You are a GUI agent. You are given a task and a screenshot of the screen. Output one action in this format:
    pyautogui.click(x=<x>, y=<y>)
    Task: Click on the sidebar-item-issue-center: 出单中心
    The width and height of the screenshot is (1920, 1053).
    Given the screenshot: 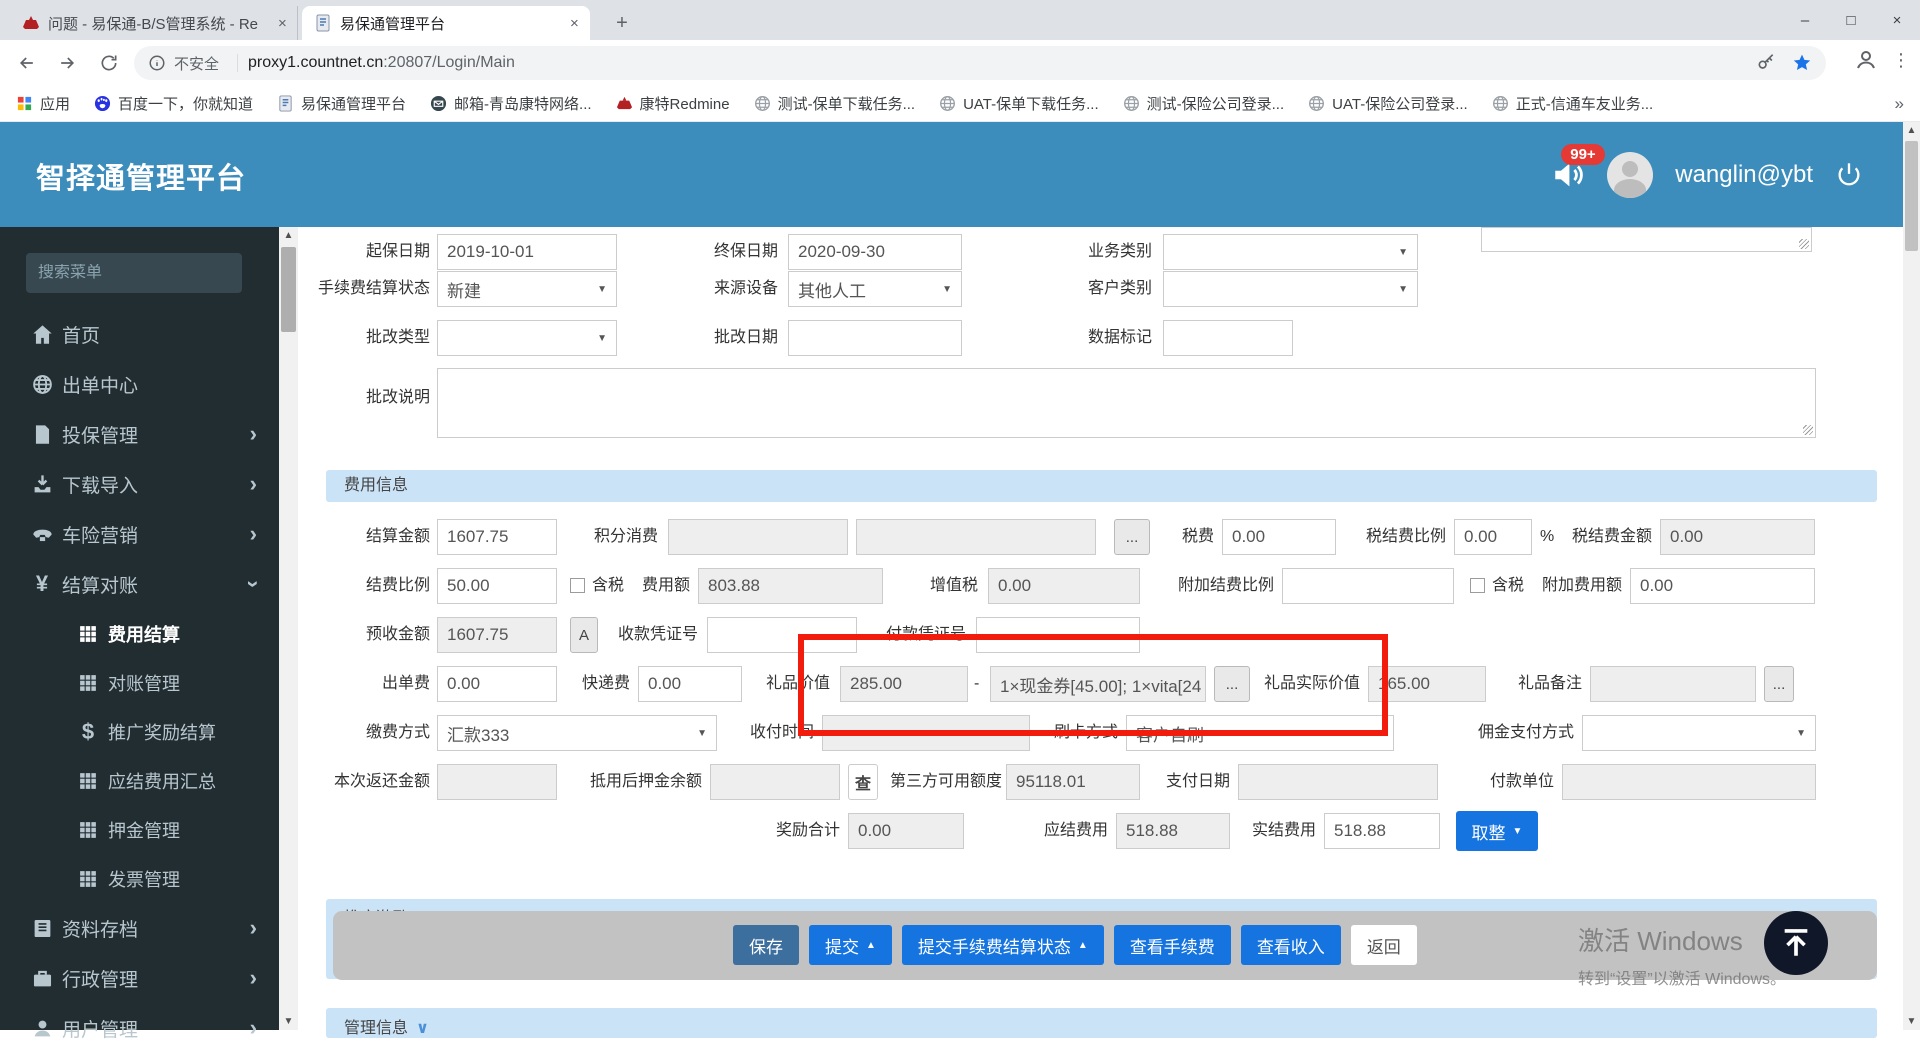 What is the action you would take?
    pyautogui.click(x=139, y=384)
    